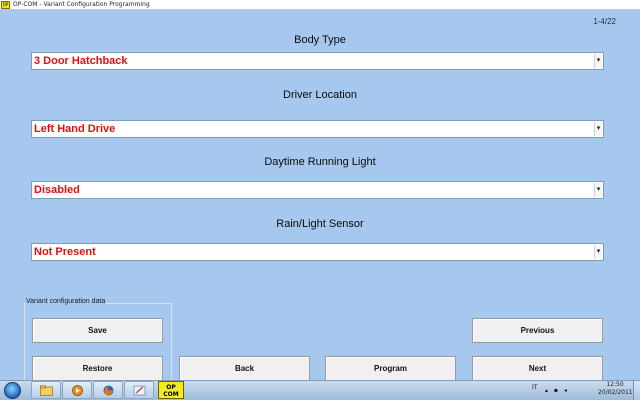 This screenshot has height=400, width=640. What do you see at coordinates (320, 95) in the screenshot?
I see `driver-location-label: Driver Location` at bounding box center [320, 95].